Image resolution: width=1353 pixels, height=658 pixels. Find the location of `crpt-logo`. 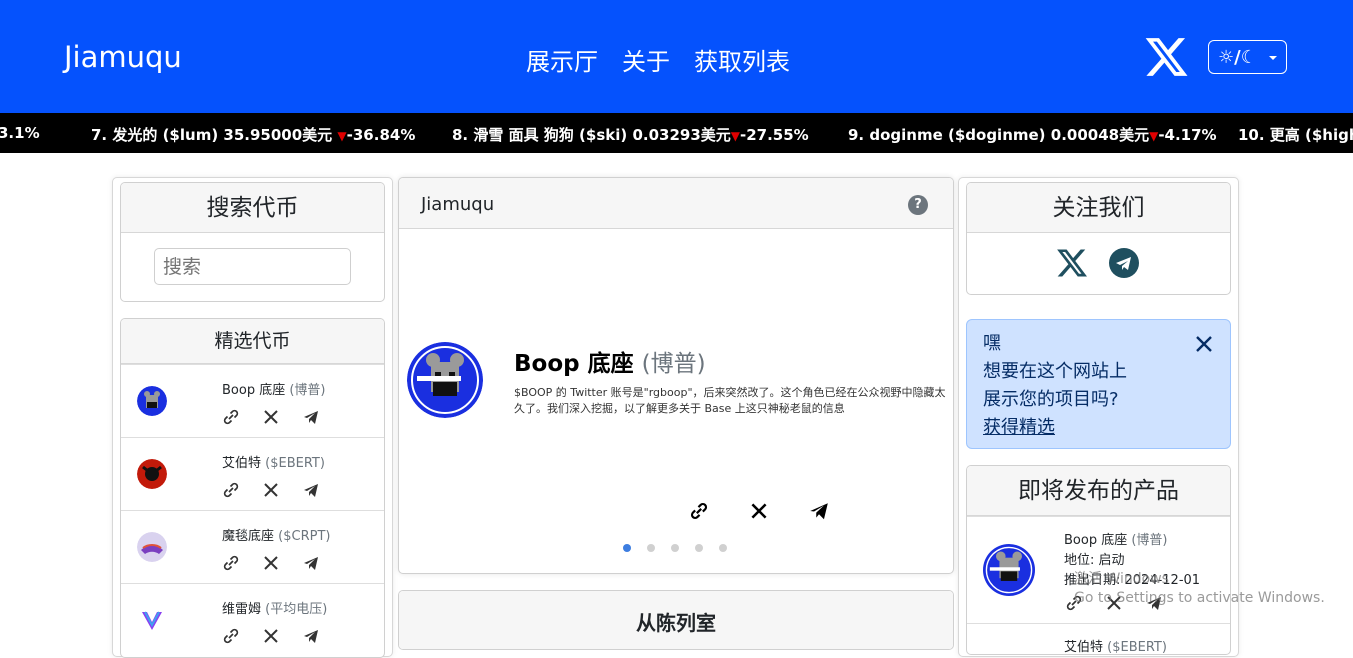

crpt-logo is located at coordinates (152, 547).